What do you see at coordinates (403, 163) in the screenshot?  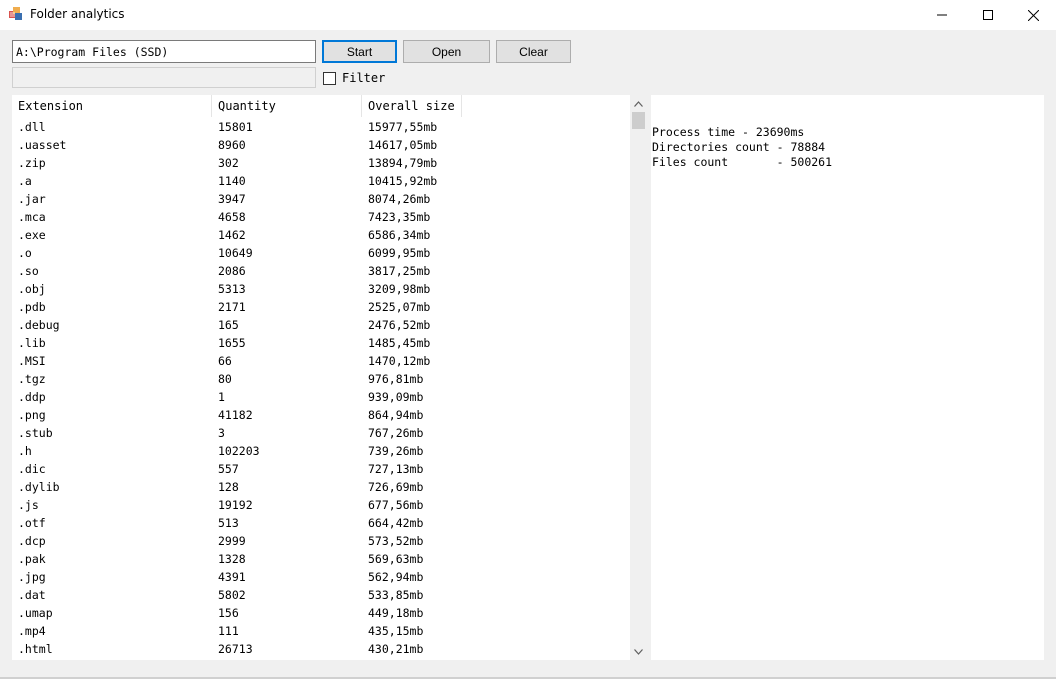 I see `cell-overall-size: 13894,79mb` at bounding box center [403, 163].